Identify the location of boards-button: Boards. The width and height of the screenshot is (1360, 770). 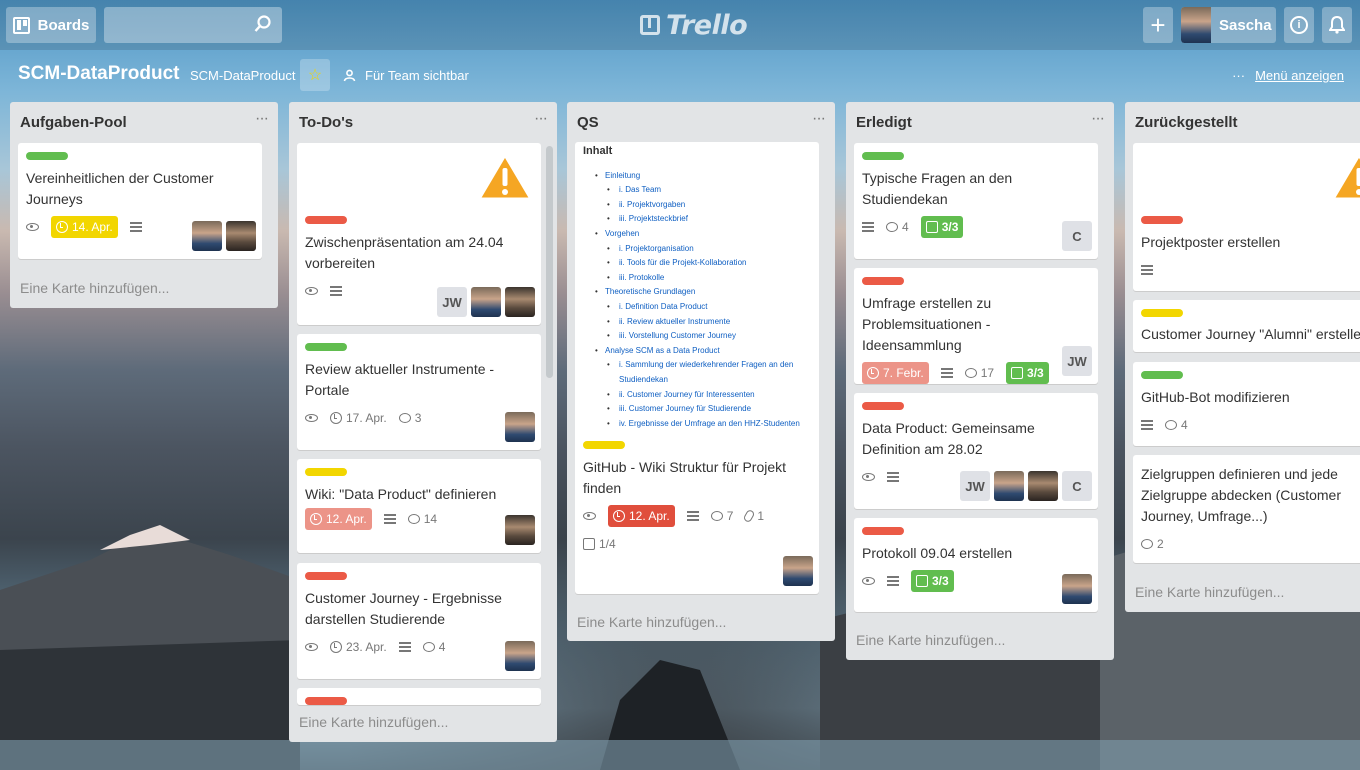
(51, 25).